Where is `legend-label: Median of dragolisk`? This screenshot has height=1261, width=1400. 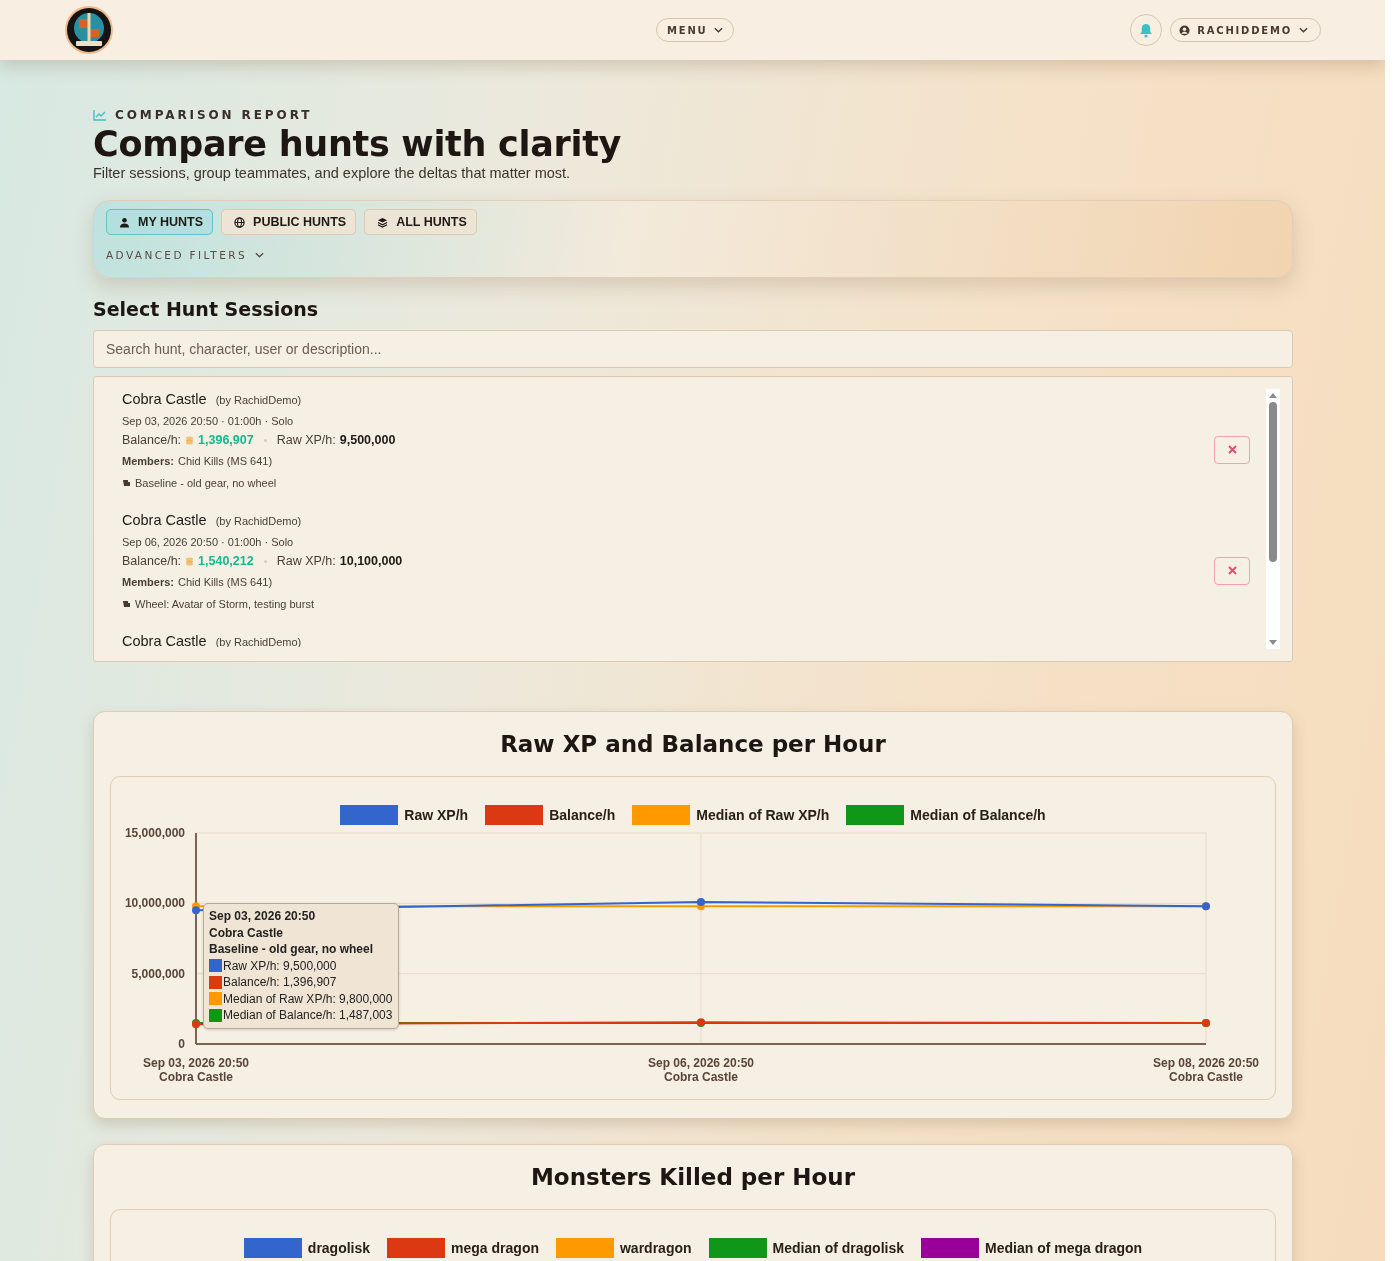
legend-label: Median of dragolisk is located at coordinates (838, 1248).